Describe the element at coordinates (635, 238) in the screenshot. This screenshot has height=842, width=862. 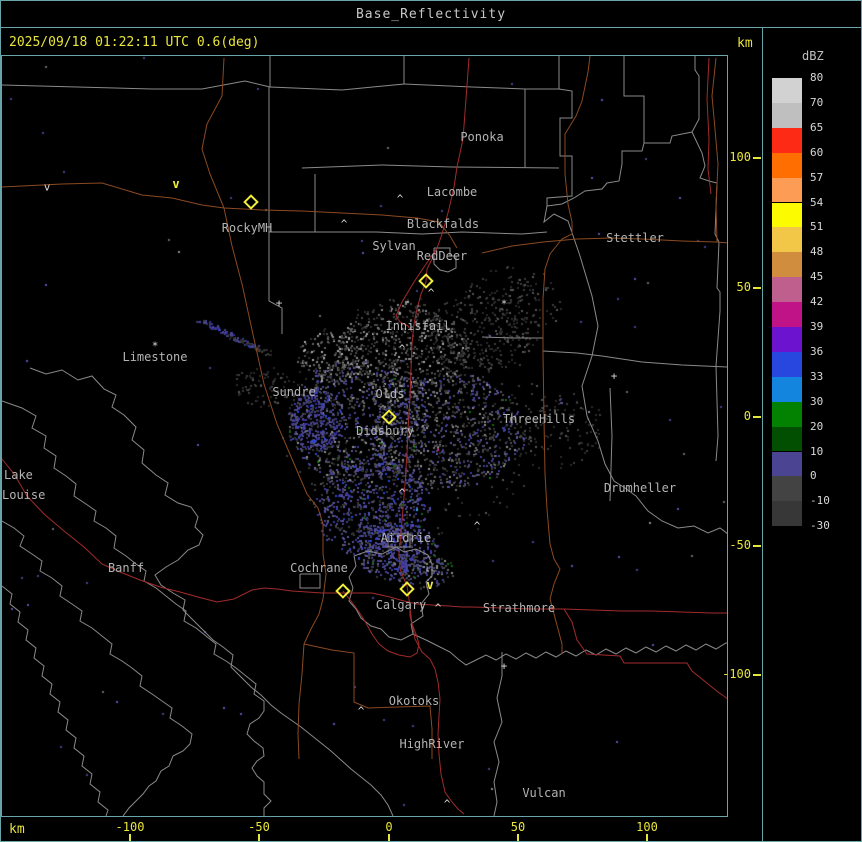
I see `city-label-stettler: Stettler` at that location.